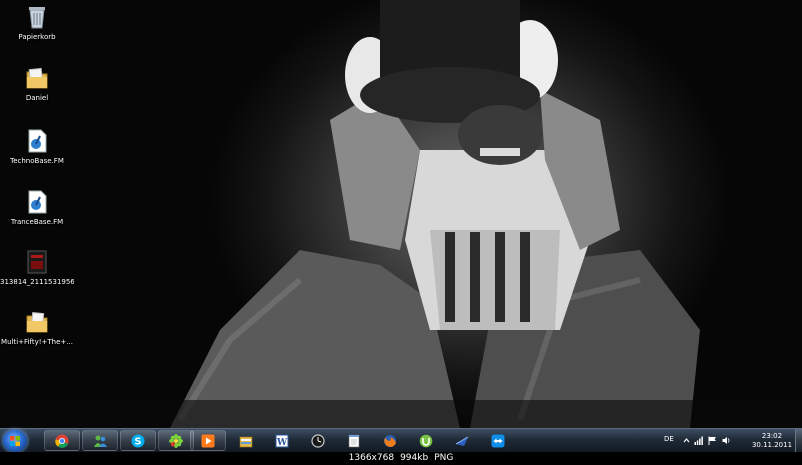 The height and width of the screenshot is (465, 802). I want to click on user-folder-icon, so click(37, 78).